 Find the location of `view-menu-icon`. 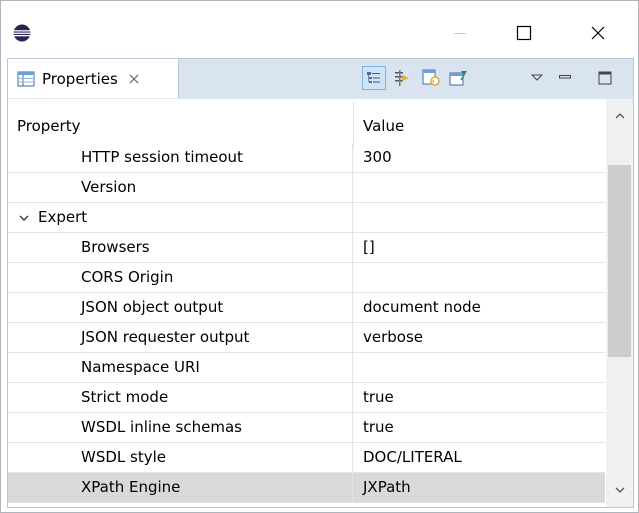

view-menu-icon is located at coordinates (537, 77).